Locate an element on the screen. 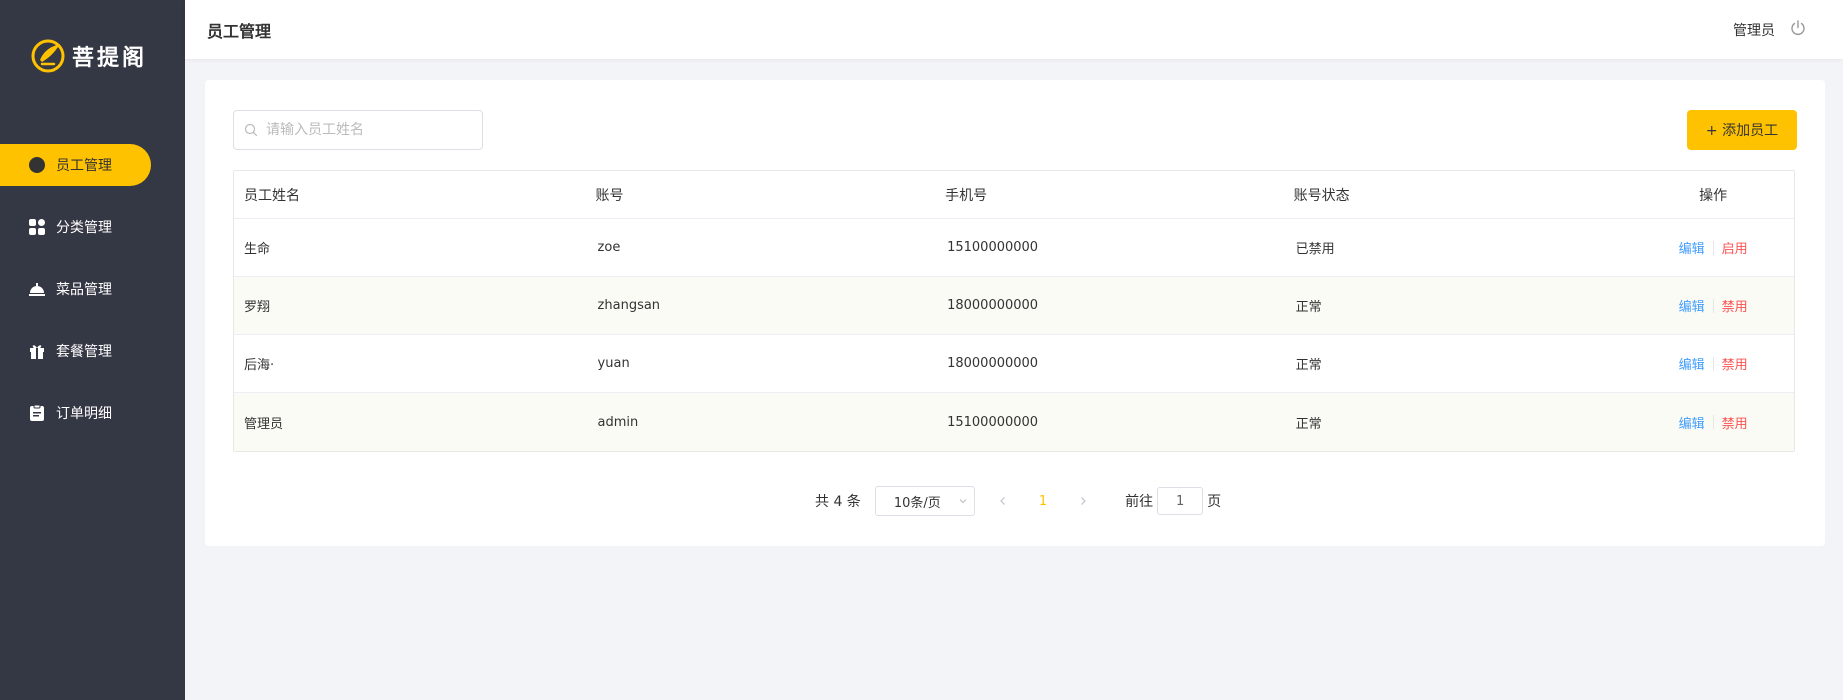  combo-gift-icon is located at coordinates (37, 351).